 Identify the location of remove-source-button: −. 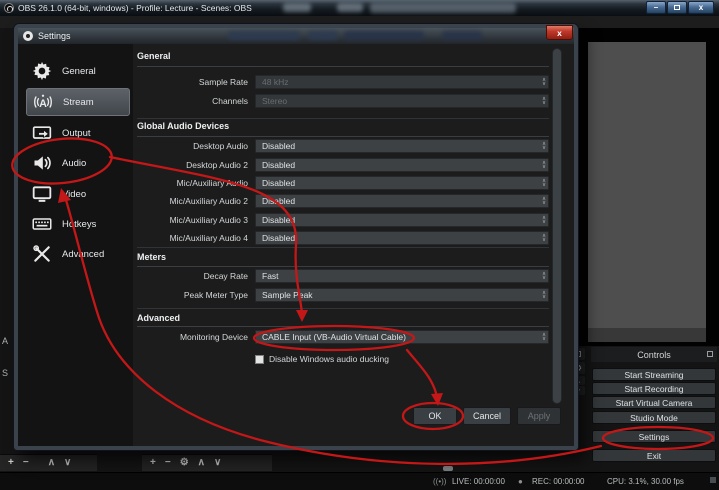
(168, 463).